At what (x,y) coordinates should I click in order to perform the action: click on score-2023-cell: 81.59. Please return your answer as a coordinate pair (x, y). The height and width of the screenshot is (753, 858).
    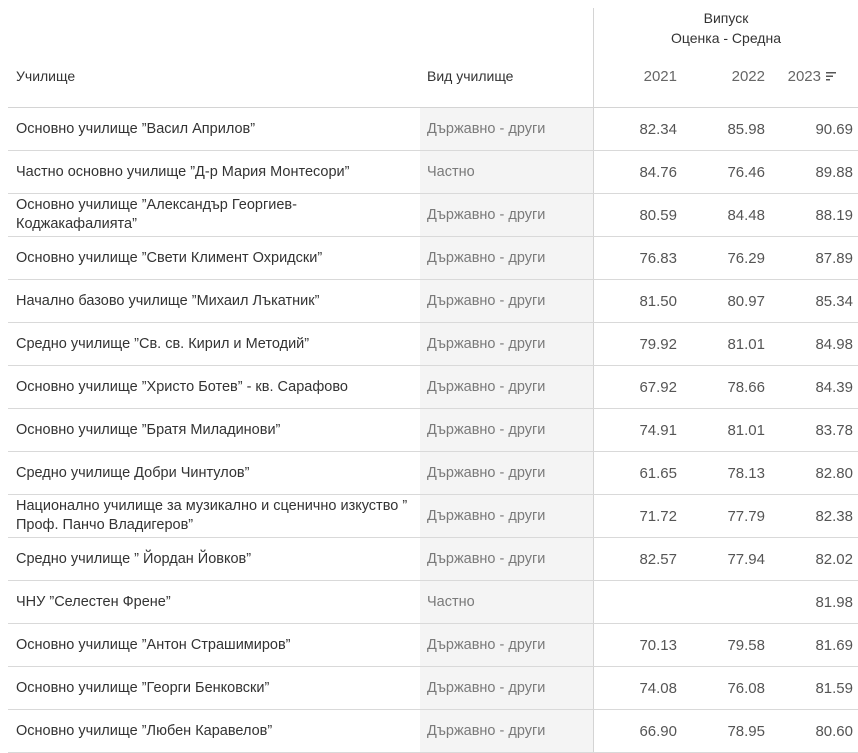
    Looking at the image, I should click on (834, 688).